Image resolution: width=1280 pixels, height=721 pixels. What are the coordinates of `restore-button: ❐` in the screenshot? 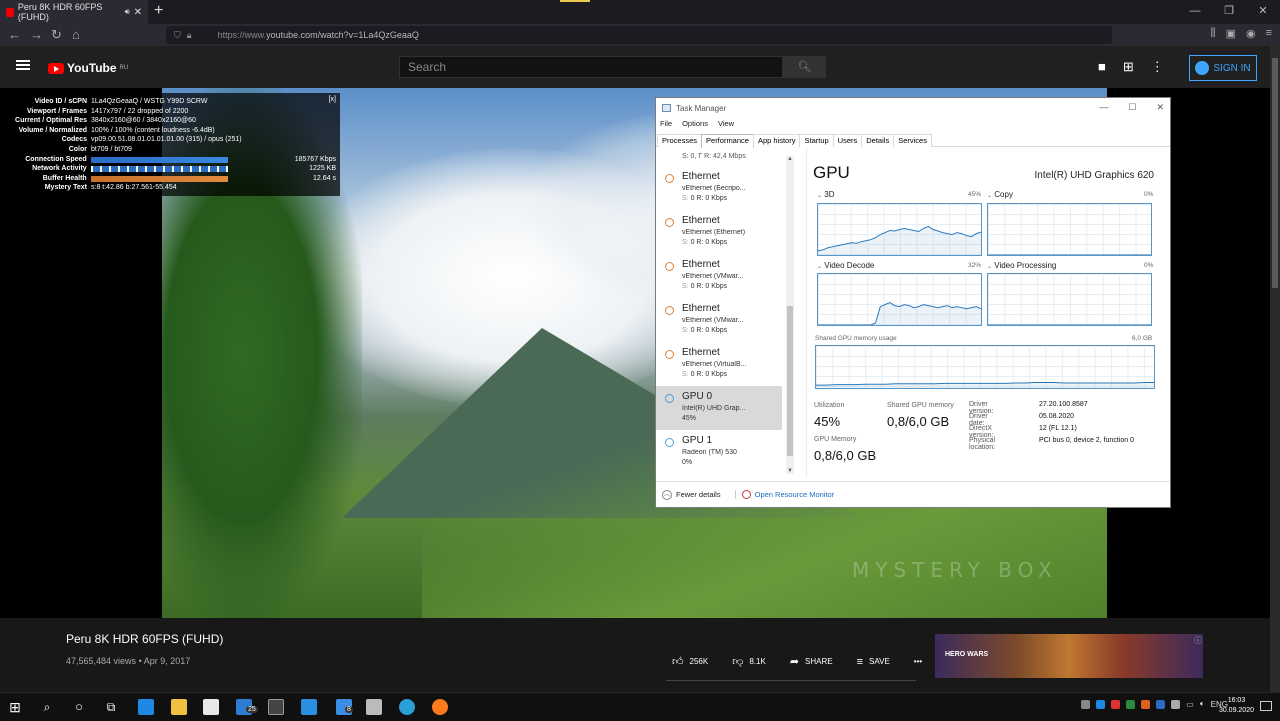 It's located at (1229, 12).